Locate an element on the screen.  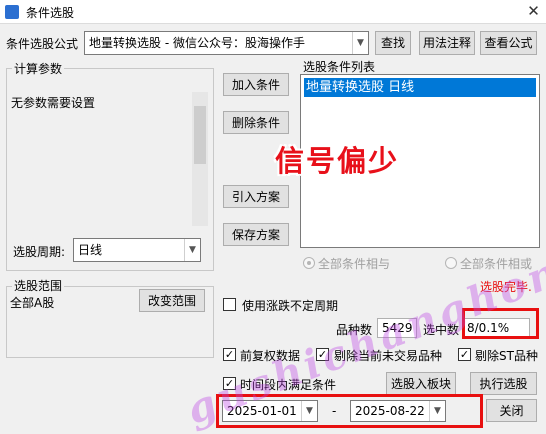
radio-or is located at coordinates (451, 263).